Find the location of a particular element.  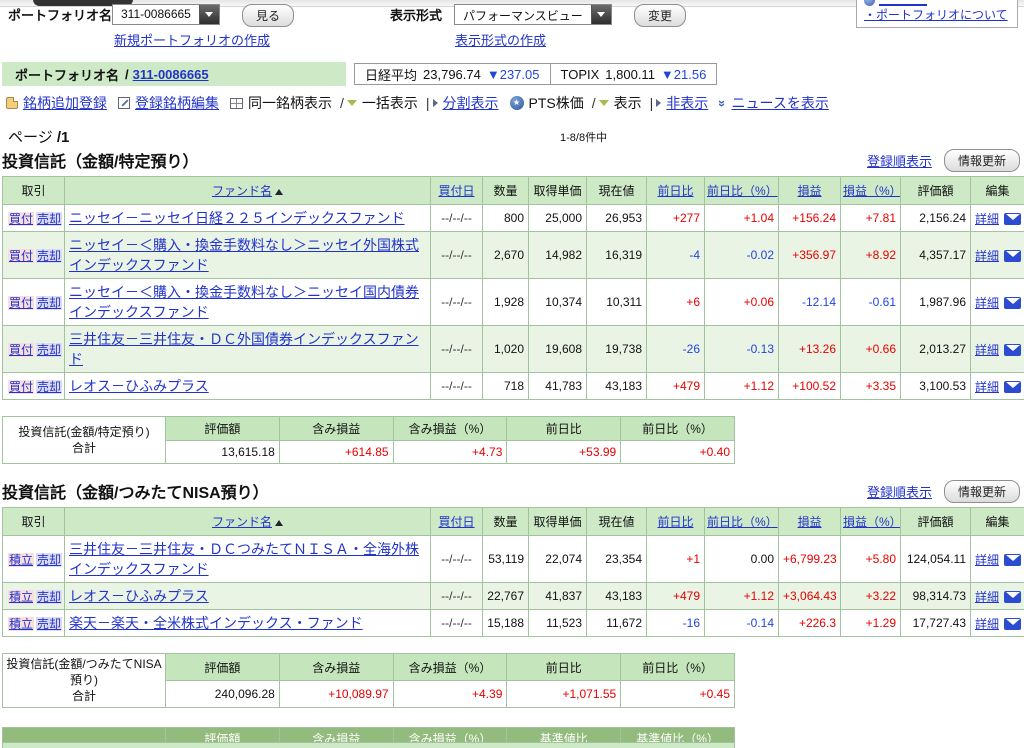

fund-link: ニッセイ－＜購入・換金手数料なし＞ニッセイ外国株式インデックスファンド is located at coordinates (244, 255).